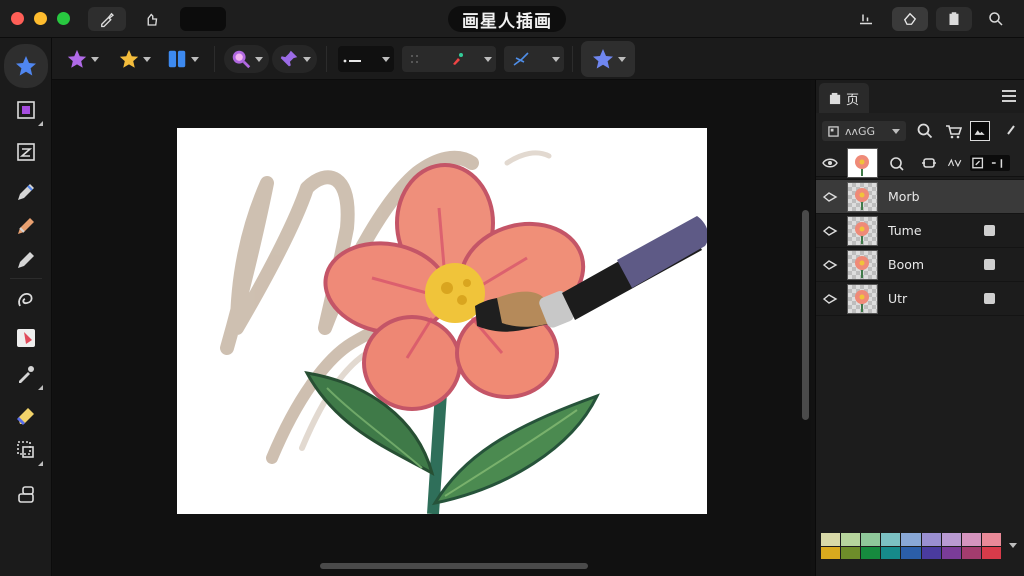 The height and width of the screenshot is (576, 1024). I want to click on layer-row-utr: Utr, so click(920, 299).